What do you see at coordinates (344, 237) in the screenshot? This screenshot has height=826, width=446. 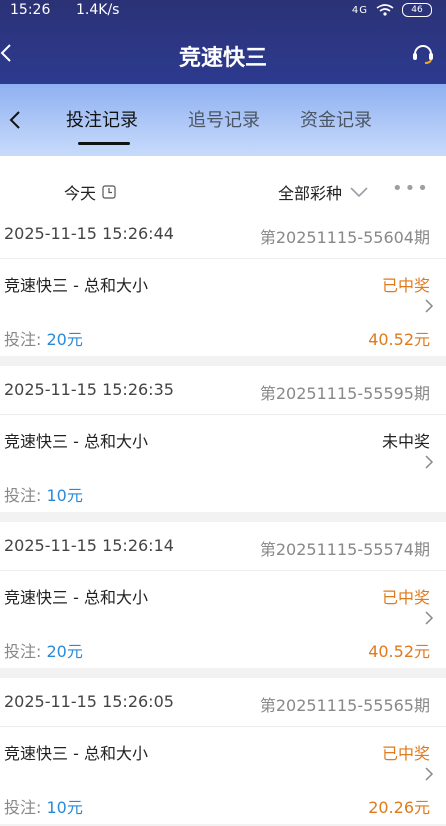 I see `record-issue: 第20251115-55604期` at bounding box center [344, 237].